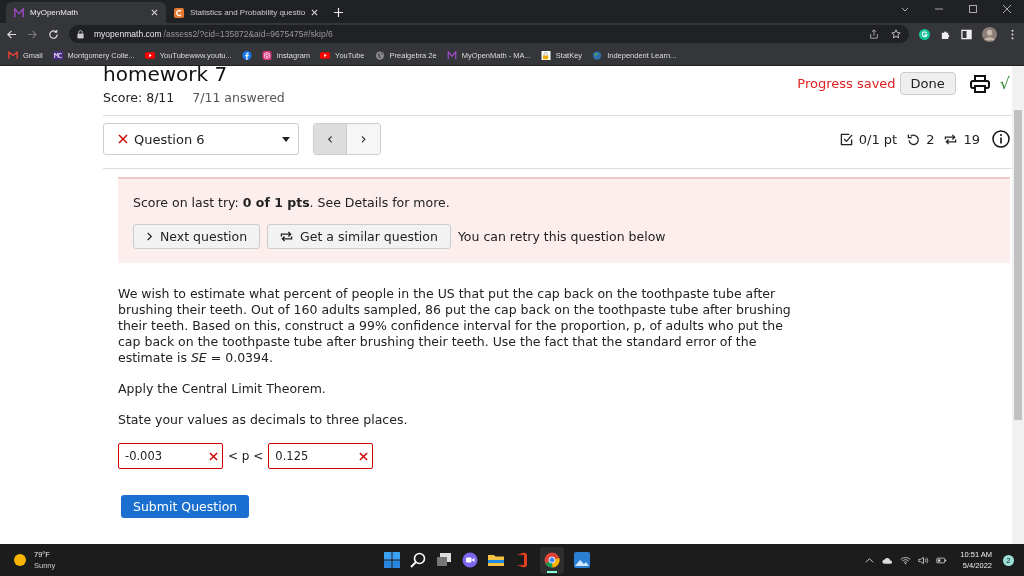  I want to click on answer-field: -0.003, so click(170, 456).